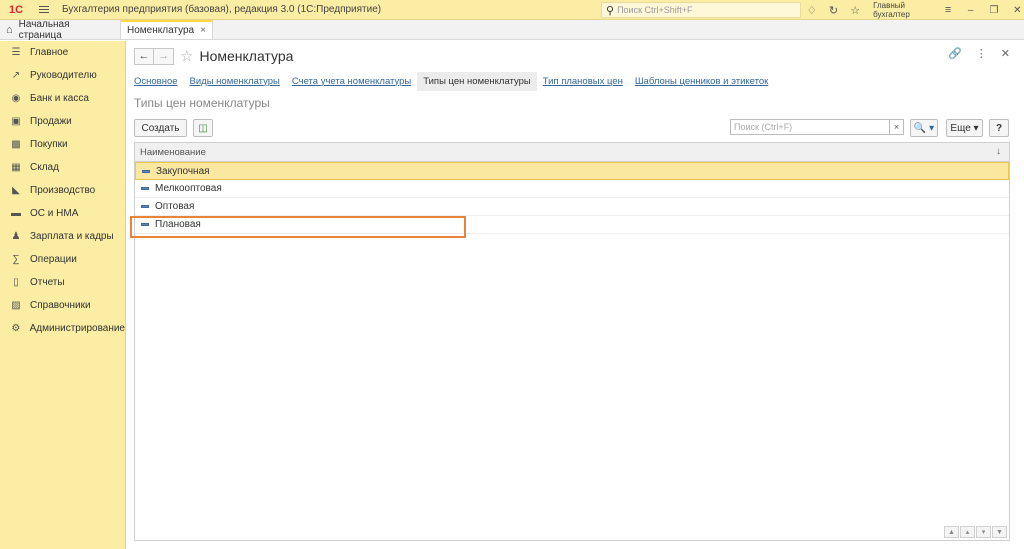 Image resolution: width=1024 pixels, height=549 pixels. Describe the element at coordinates (967, 532) in the screenshot. I see `scroll-up-icon: ▴` at that location.